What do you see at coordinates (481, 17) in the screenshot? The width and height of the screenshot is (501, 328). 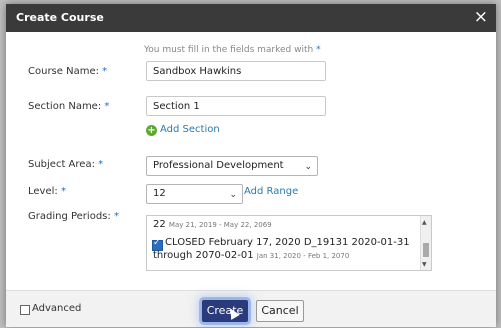 I see `close-icon: ×` at bounding box center [481, 17].